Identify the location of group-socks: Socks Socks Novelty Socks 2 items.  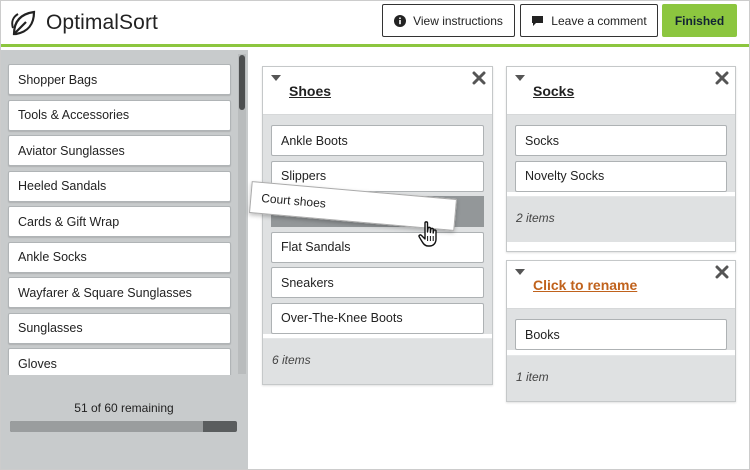
(621, 159).